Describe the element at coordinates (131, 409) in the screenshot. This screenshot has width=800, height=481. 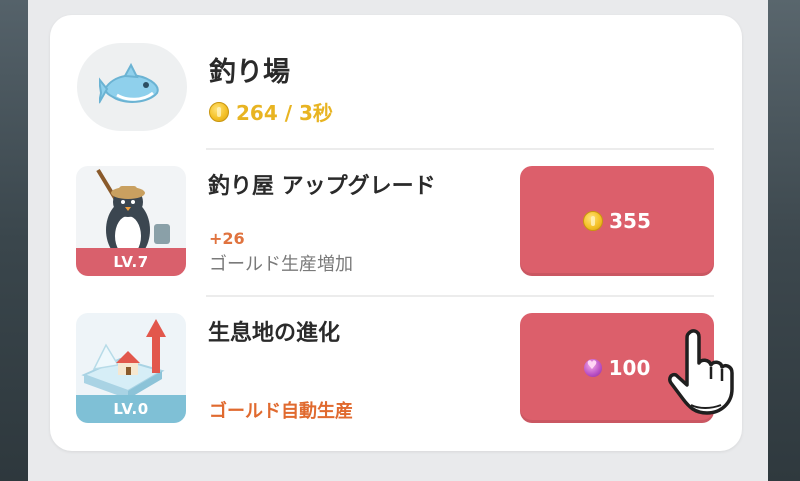
I see `level-badge: LV.0` at that location.